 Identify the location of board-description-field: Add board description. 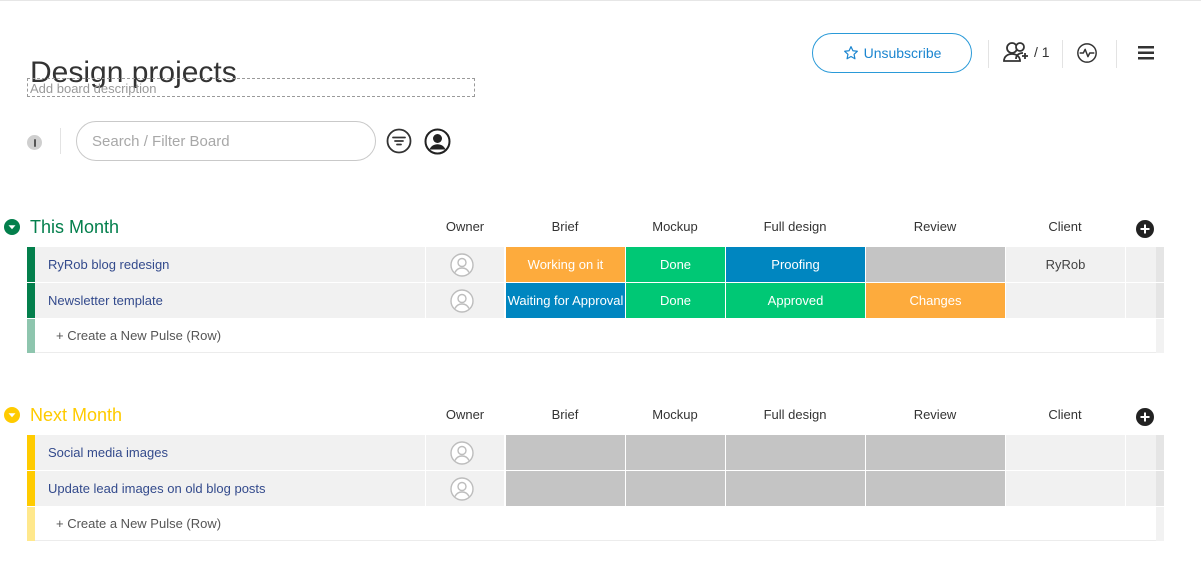
(251, 87).